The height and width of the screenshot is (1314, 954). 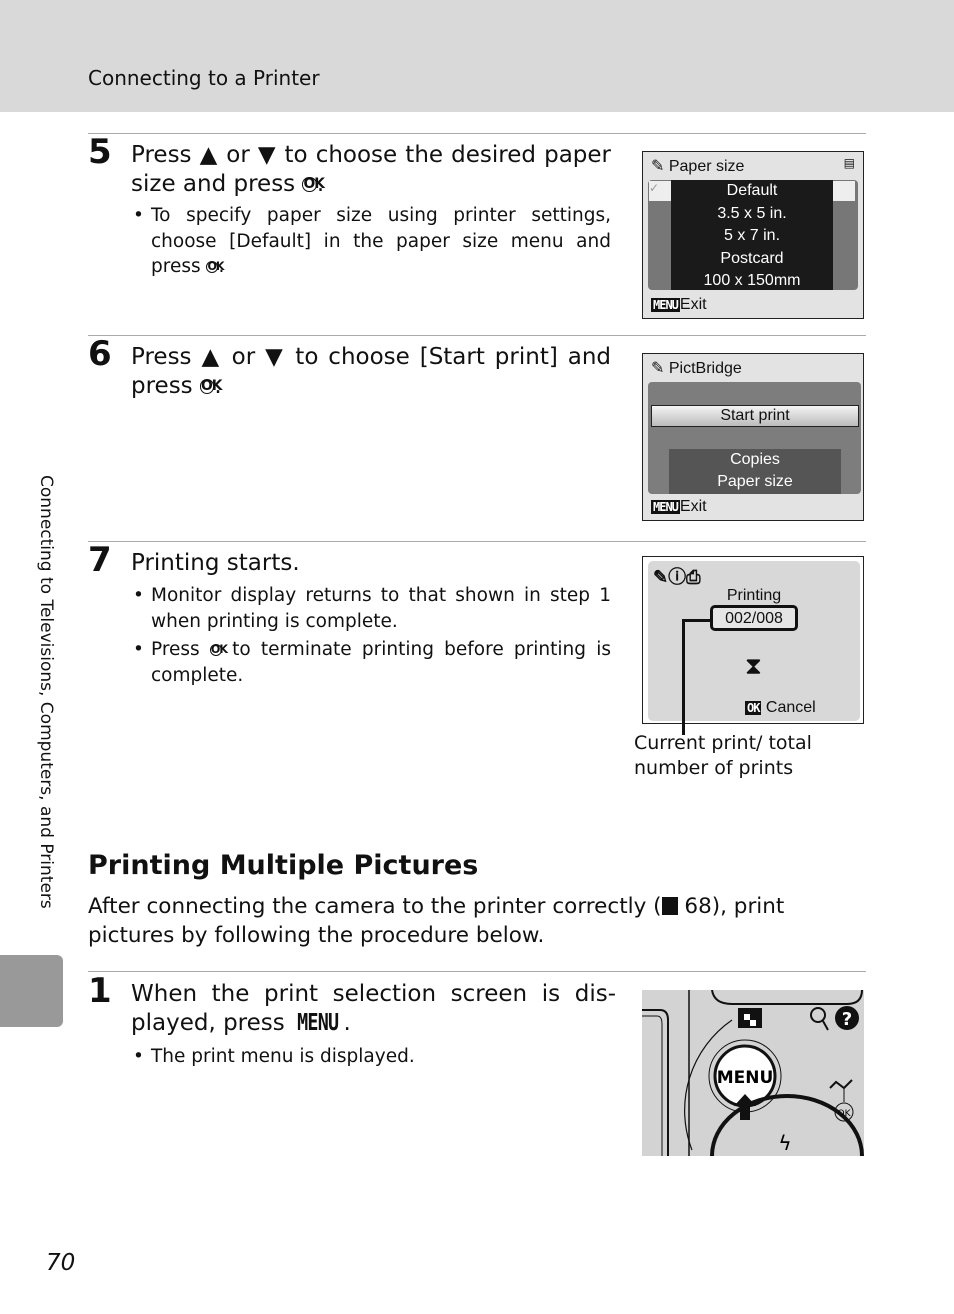 I want to click on reference-icon, so click(x=669, y=906).